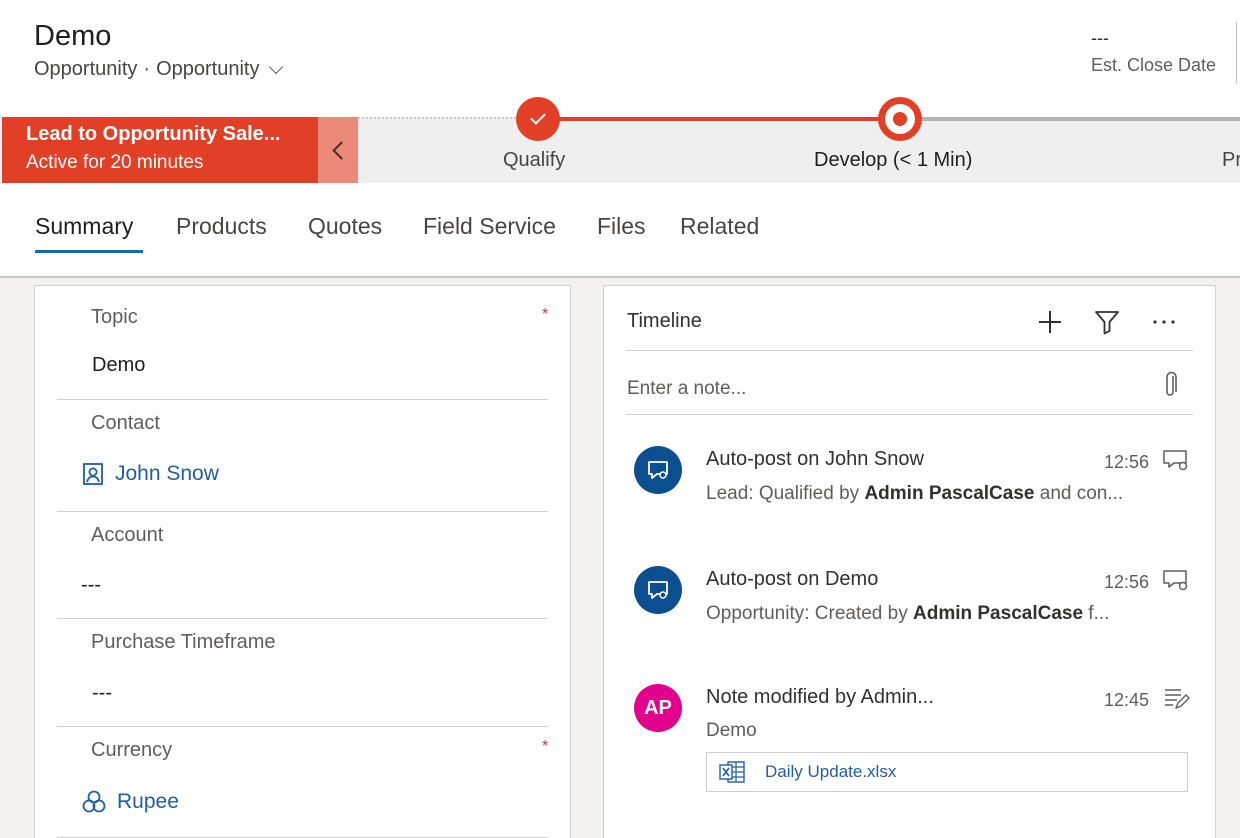  What do you see at coordinates (1236, 53) in the screenshot?
I see `header-divider` at bounding box center [1236, 53].